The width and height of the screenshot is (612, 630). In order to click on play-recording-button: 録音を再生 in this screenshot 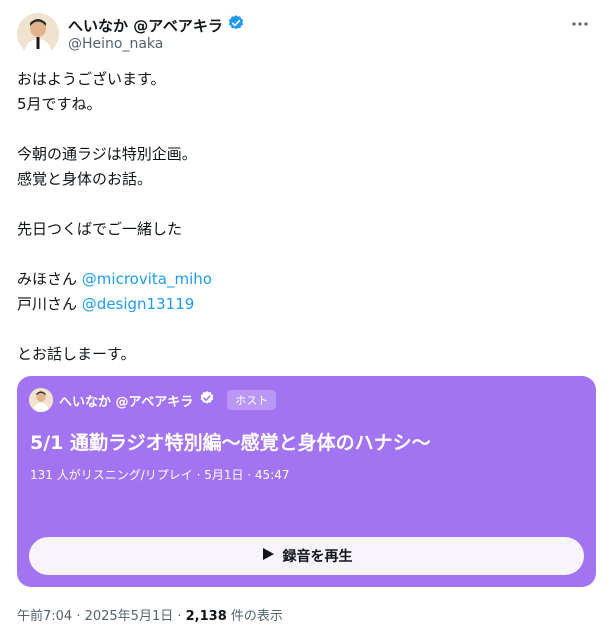, I will do `click(306, 556)`.